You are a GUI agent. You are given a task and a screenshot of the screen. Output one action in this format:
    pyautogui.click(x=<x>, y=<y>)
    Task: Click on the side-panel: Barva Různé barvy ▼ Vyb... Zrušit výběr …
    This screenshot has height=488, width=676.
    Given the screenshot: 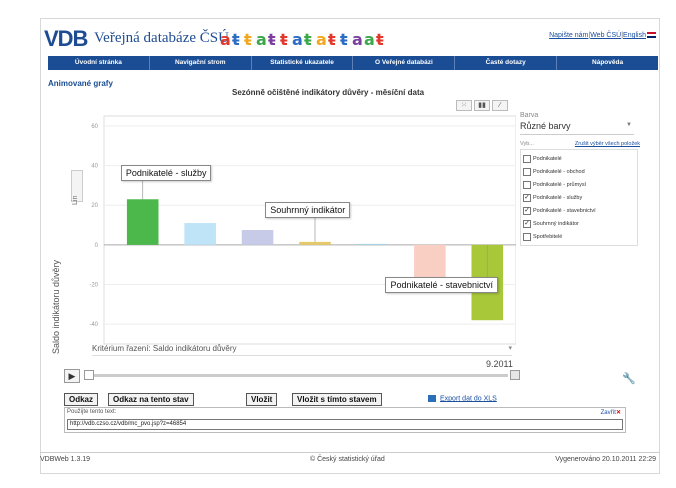 What is the action you would take?
    pyautogui.click(x=580, y=179)
    